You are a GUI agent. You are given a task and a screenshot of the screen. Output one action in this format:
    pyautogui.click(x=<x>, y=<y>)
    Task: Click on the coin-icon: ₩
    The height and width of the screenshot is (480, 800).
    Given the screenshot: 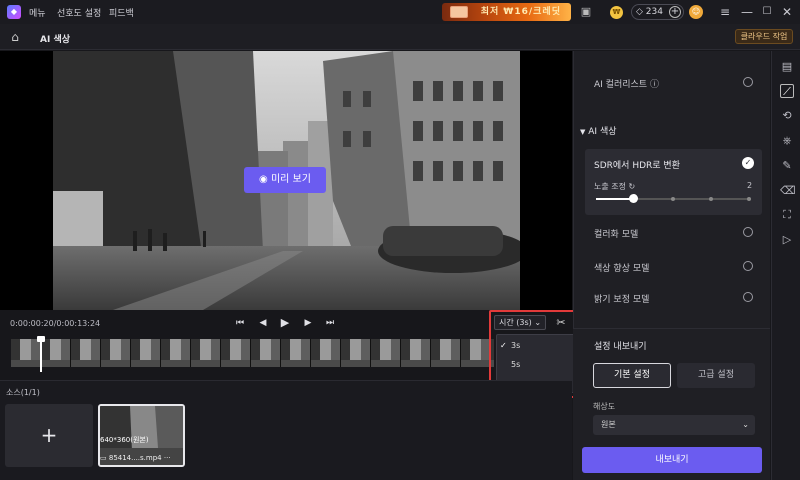 What is the action you would take?
    pyautogui.click(x=616, y=12)
    